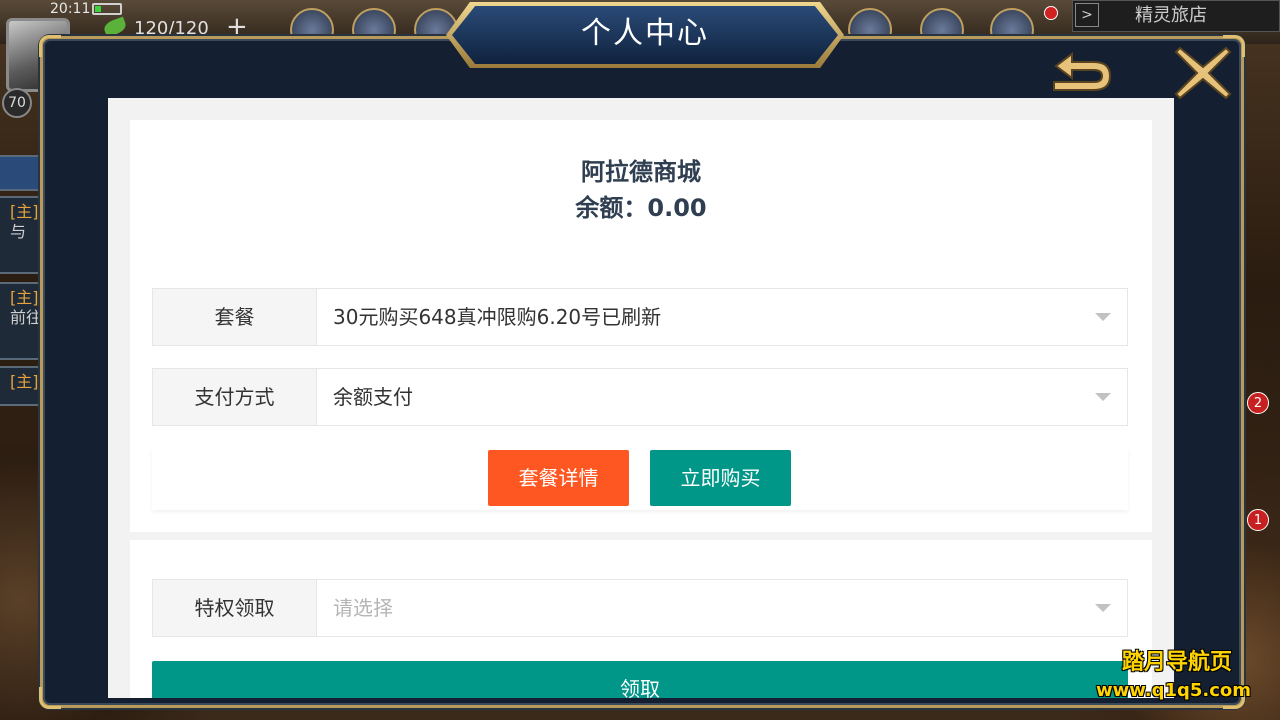  I want to click on battery-icon, so click(107, 9).